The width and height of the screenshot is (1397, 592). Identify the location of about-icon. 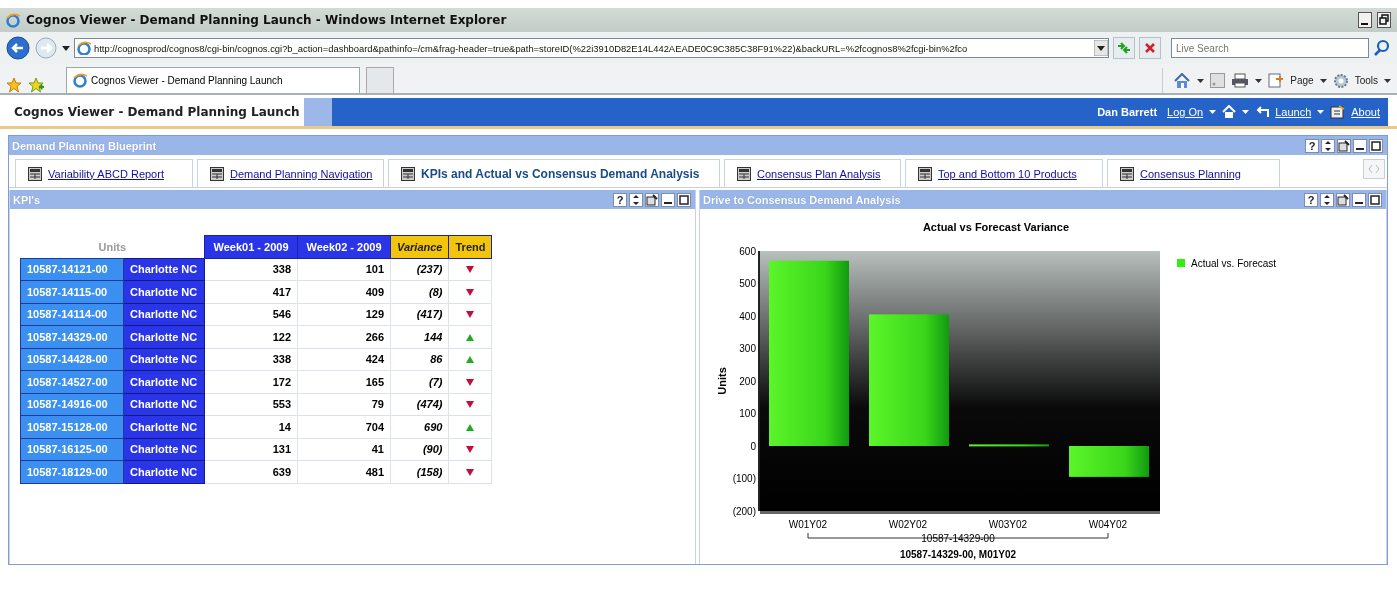
(1338, 112).